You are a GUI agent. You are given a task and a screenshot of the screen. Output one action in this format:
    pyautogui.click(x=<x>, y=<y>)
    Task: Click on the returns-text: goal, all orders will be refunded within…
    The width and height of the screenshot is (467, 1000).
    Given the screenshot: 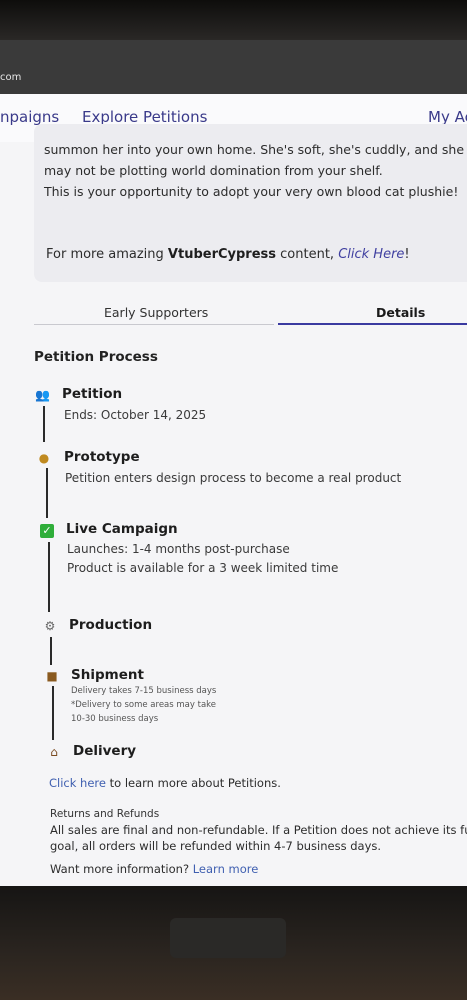 What is the action you would take?
    pyautogui.click(x=216, y=846)
    